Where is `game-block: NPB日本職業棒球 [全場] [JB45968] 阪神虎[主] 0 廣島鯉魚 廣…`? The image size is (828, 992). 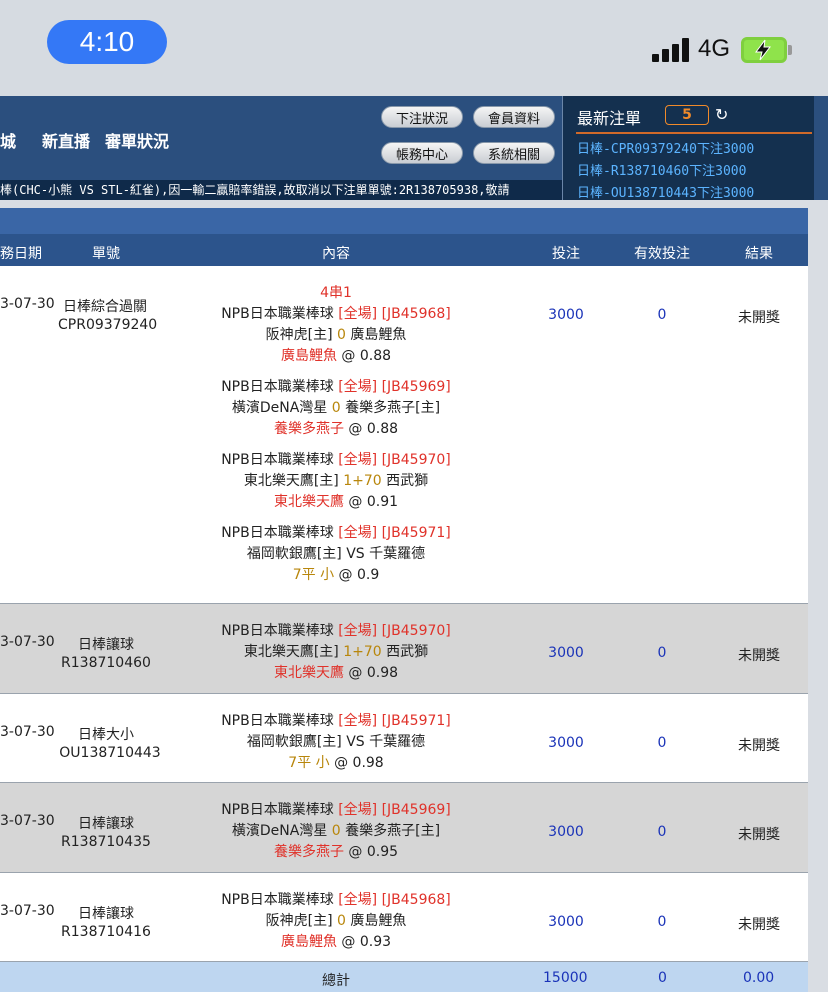 game-block: NPB日本職業棒球 [全場] [JB45968] 阪神虎[主] 0 廣島鯉魚 廣… is located at coordinates (336, 335).